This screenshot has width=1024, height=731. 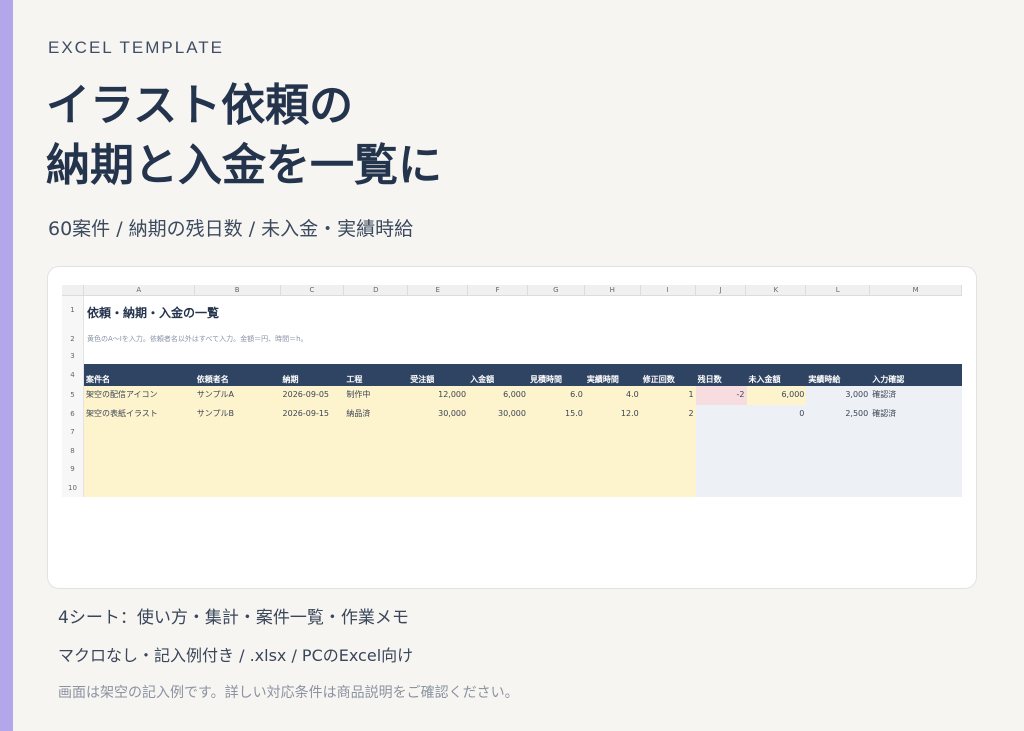 What do you see at coordinates (376, 290) in the screenshot?
I see `column-header-d: D` at bounding box center [376, 290].